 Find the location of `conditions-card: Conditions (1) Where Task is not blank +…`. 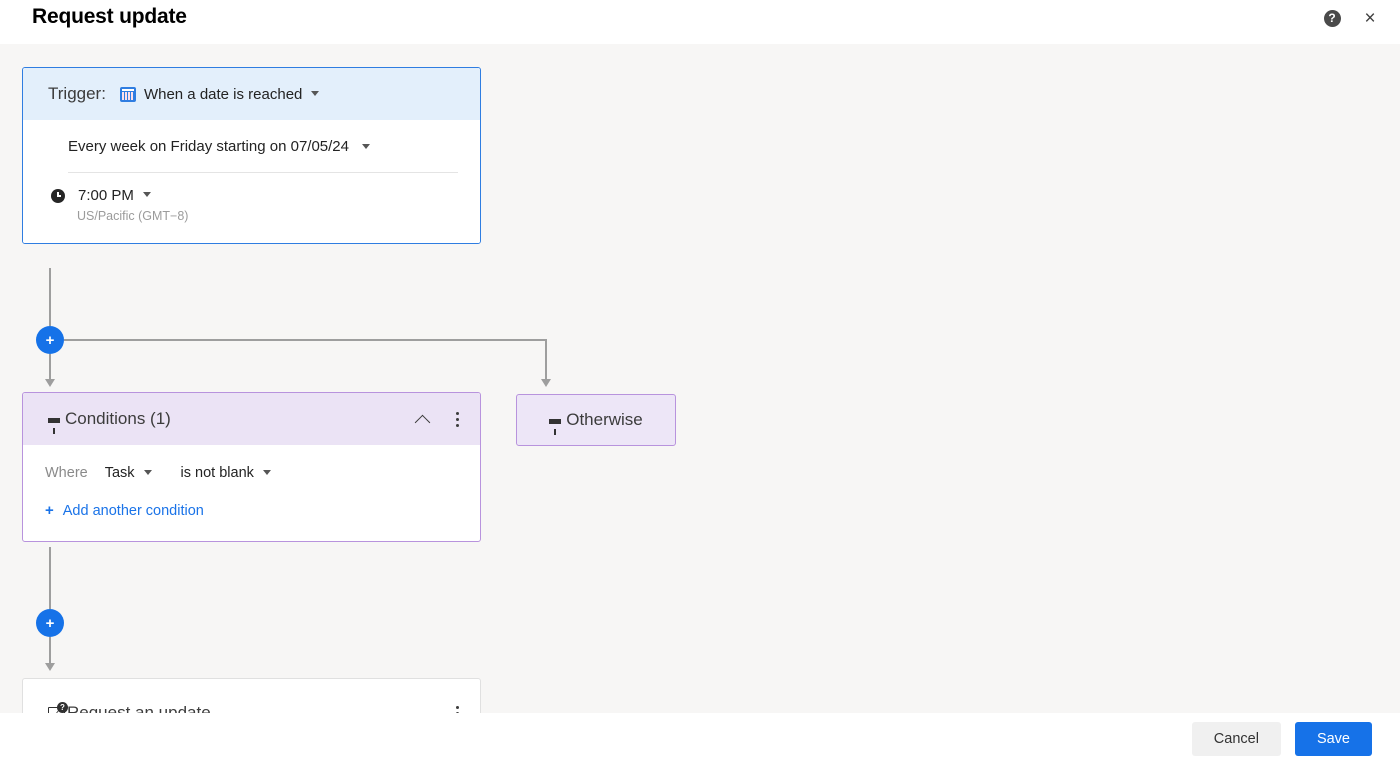

conditions-card: Conditions (1) Where Task is not blank +… is located at coordinates (251, 467).